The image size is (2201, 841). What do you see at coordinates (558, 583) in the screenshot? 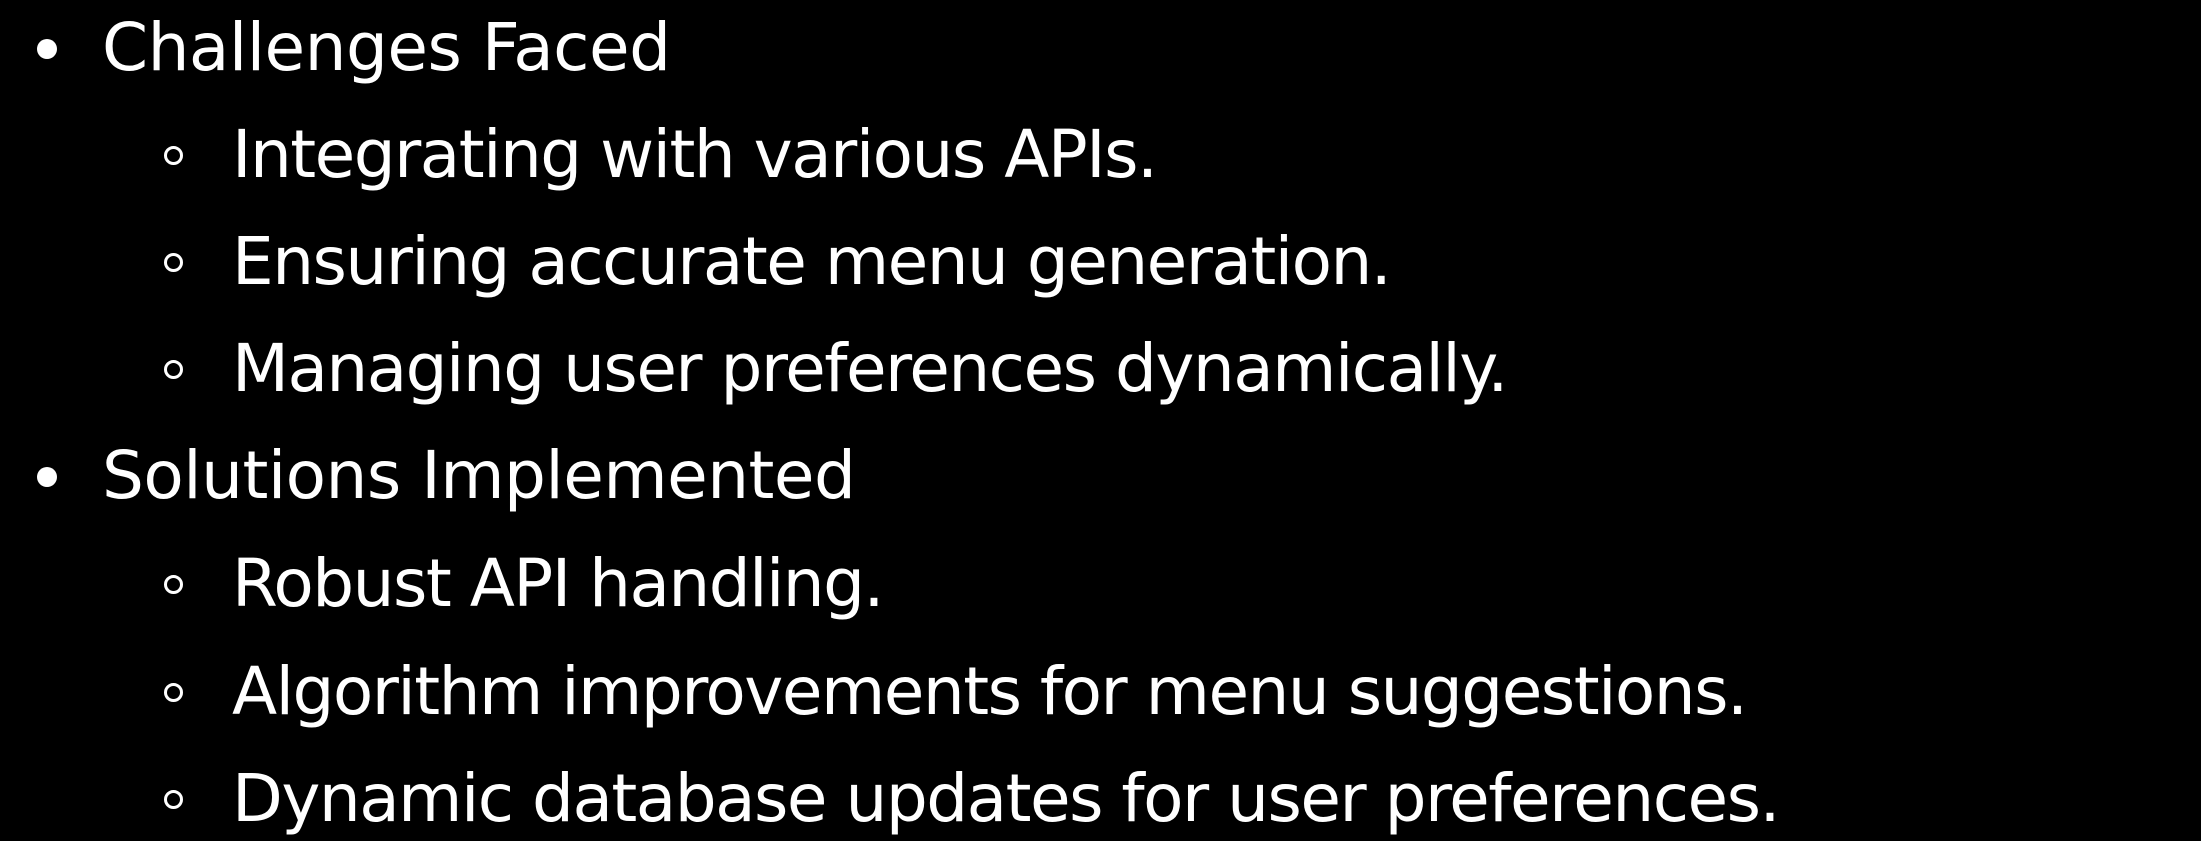
I see `list-item-label: Robust API handling.` at bounding box center [558, 583].